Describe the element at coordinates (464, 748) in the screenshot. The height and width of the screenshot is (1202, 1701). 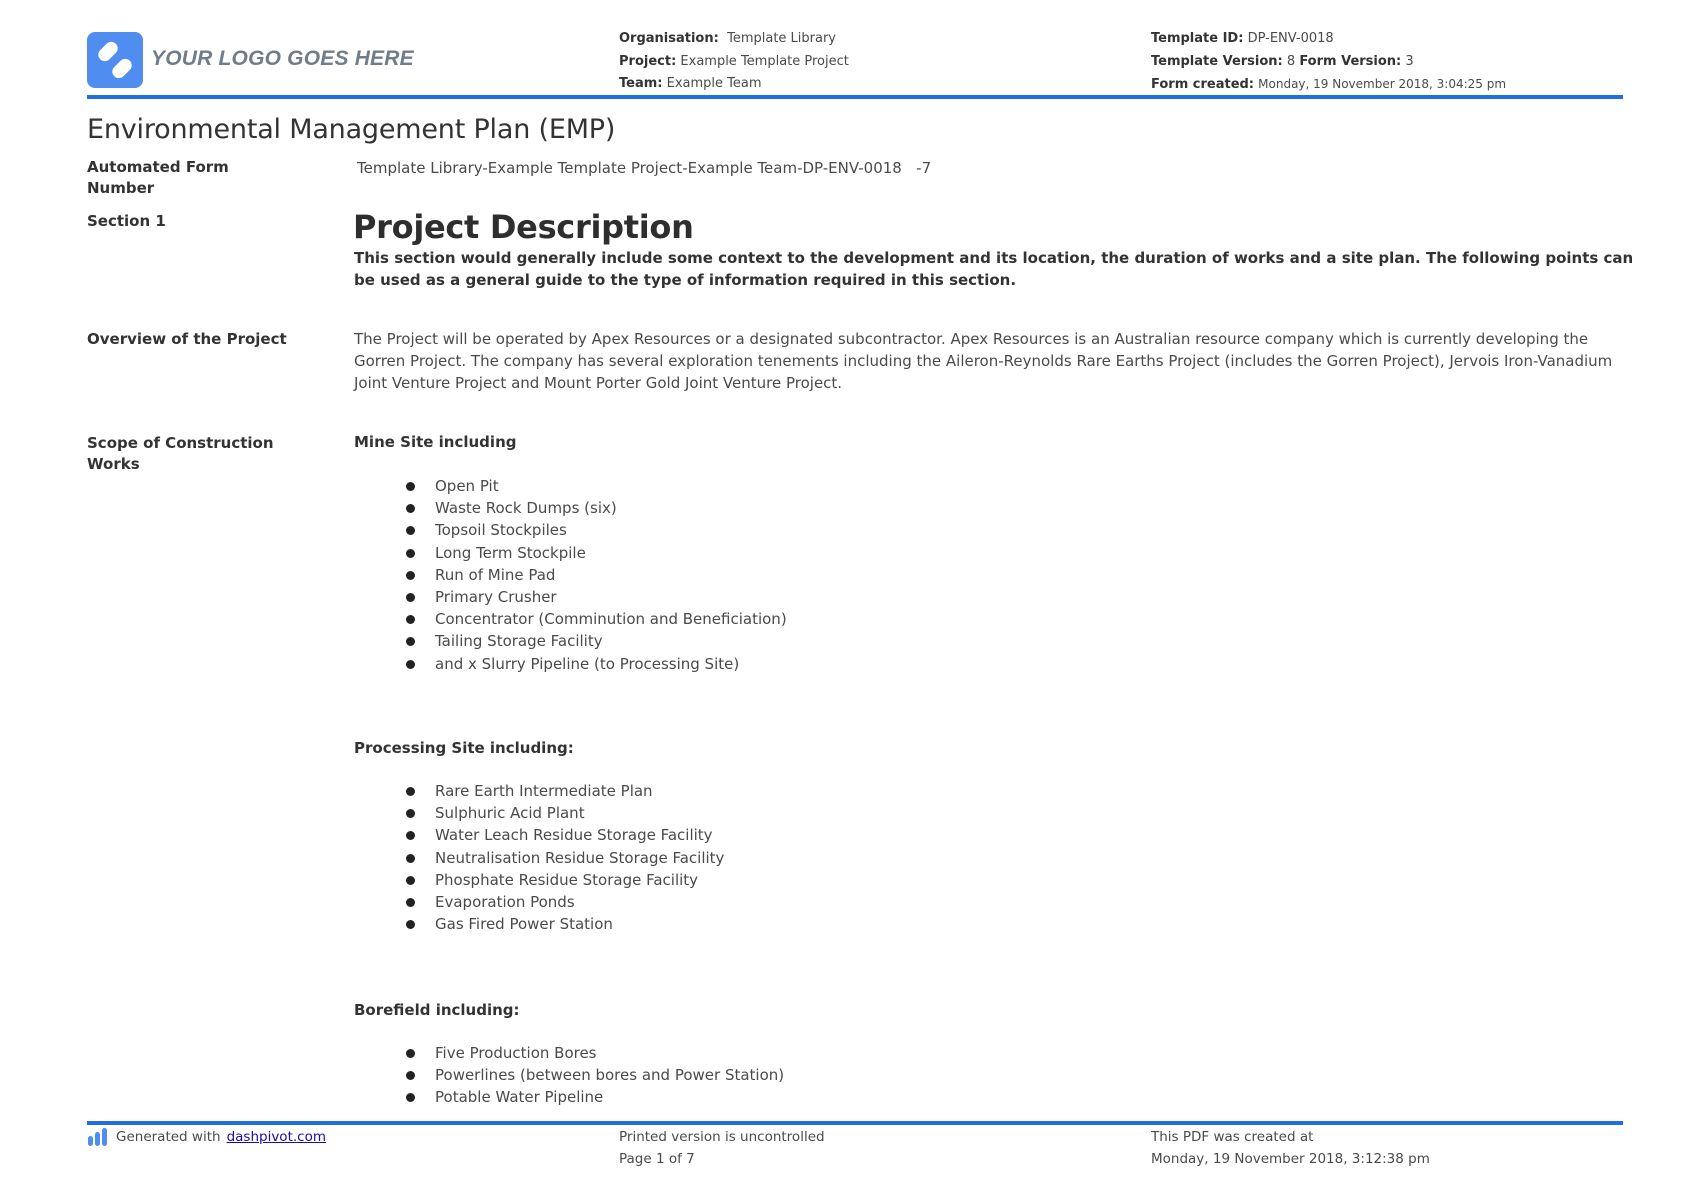
I see `processing-site-heading: Processing Site including:` at that location.